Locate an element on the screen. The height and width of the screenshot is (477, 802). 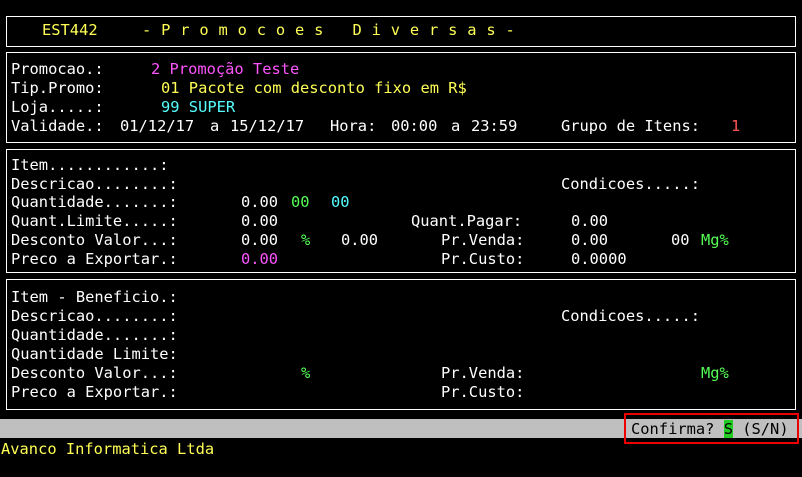
tip-promo-value: 01 Pacote com desconto fixo em R$ is located at coordinates (314, 88).